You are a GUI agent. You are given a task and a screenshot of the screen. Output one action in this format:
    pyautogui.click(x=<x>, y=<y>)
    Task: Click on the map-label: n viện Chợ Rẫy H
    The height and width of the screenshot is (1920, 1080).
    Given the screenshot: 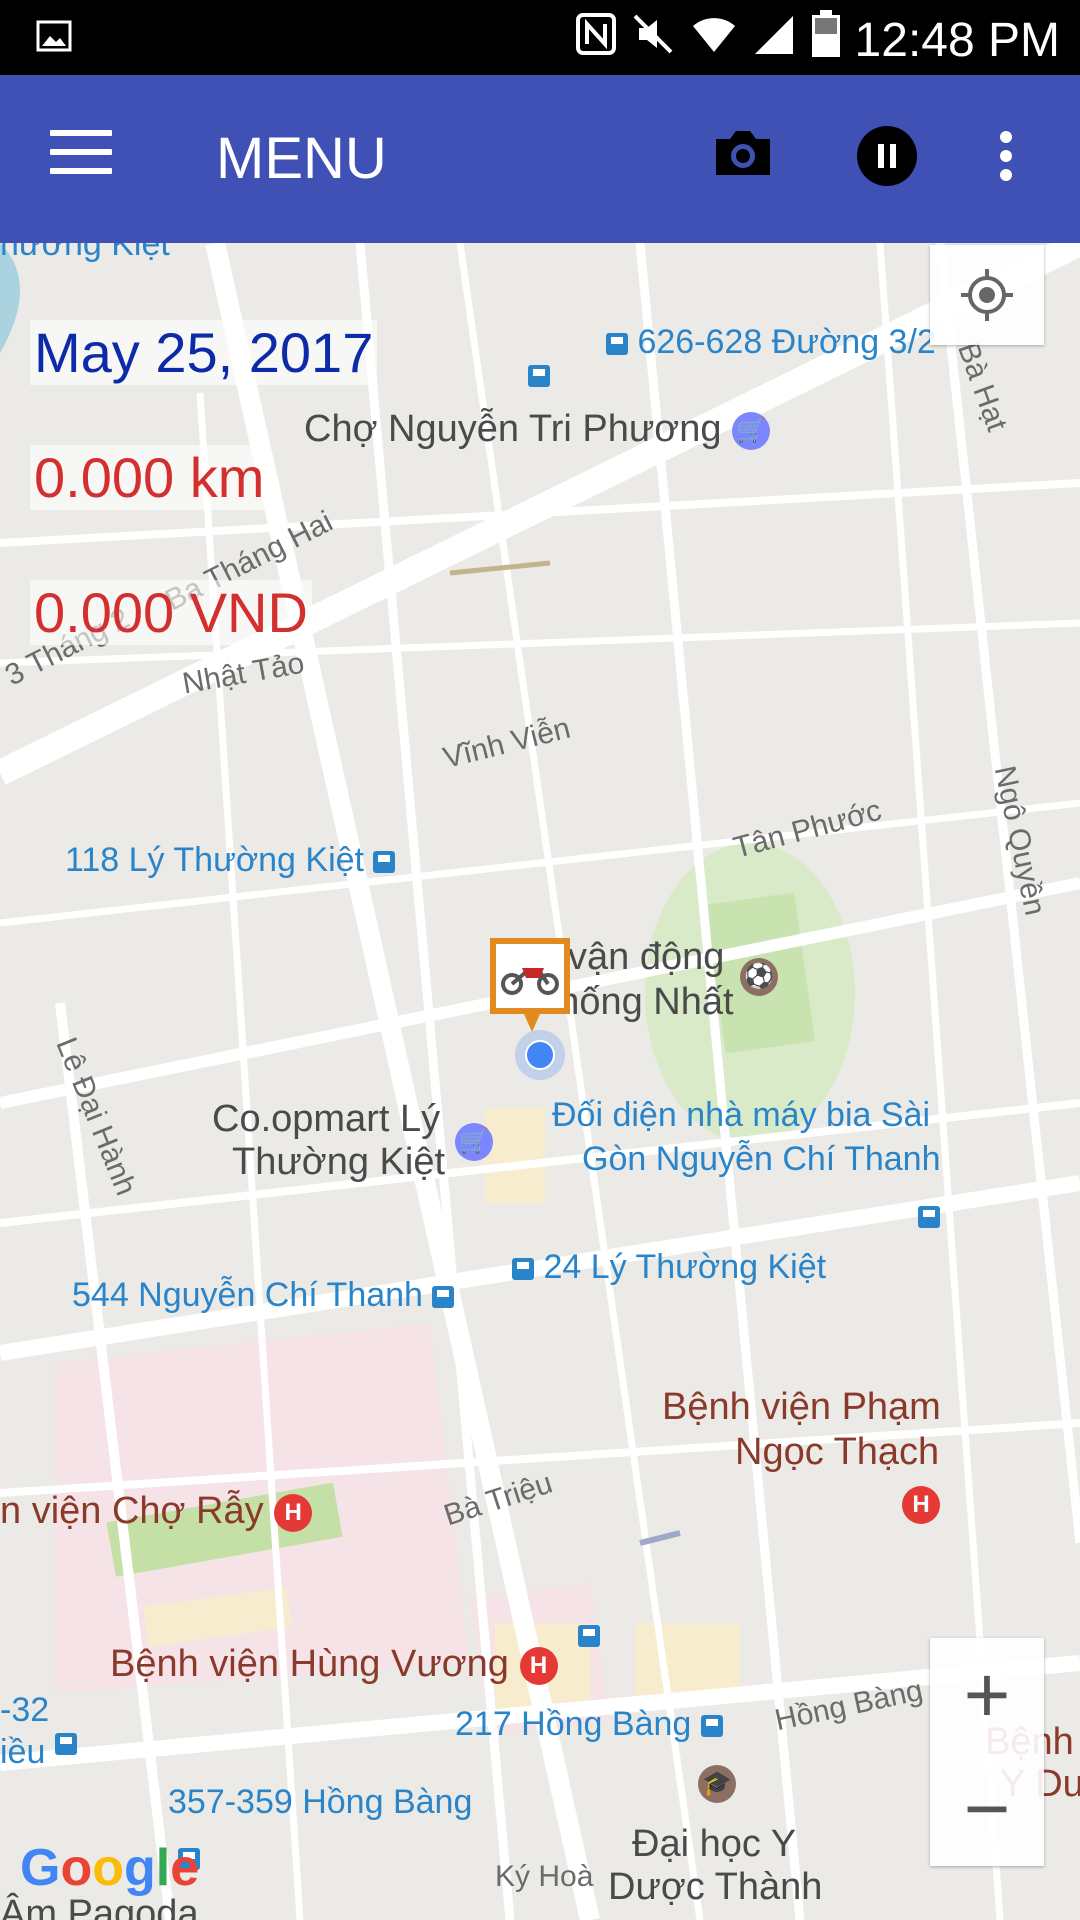 What is the action you would take?
    pyautogui.click(x=156, y=1511)
    